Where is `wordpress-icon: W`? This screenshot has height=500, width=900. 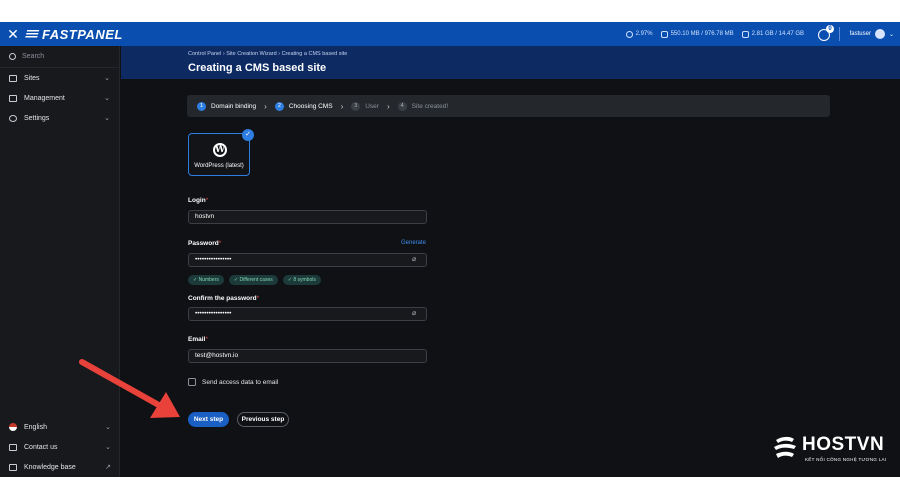 wordpress-icon: W is located at coordinates (220, 150).